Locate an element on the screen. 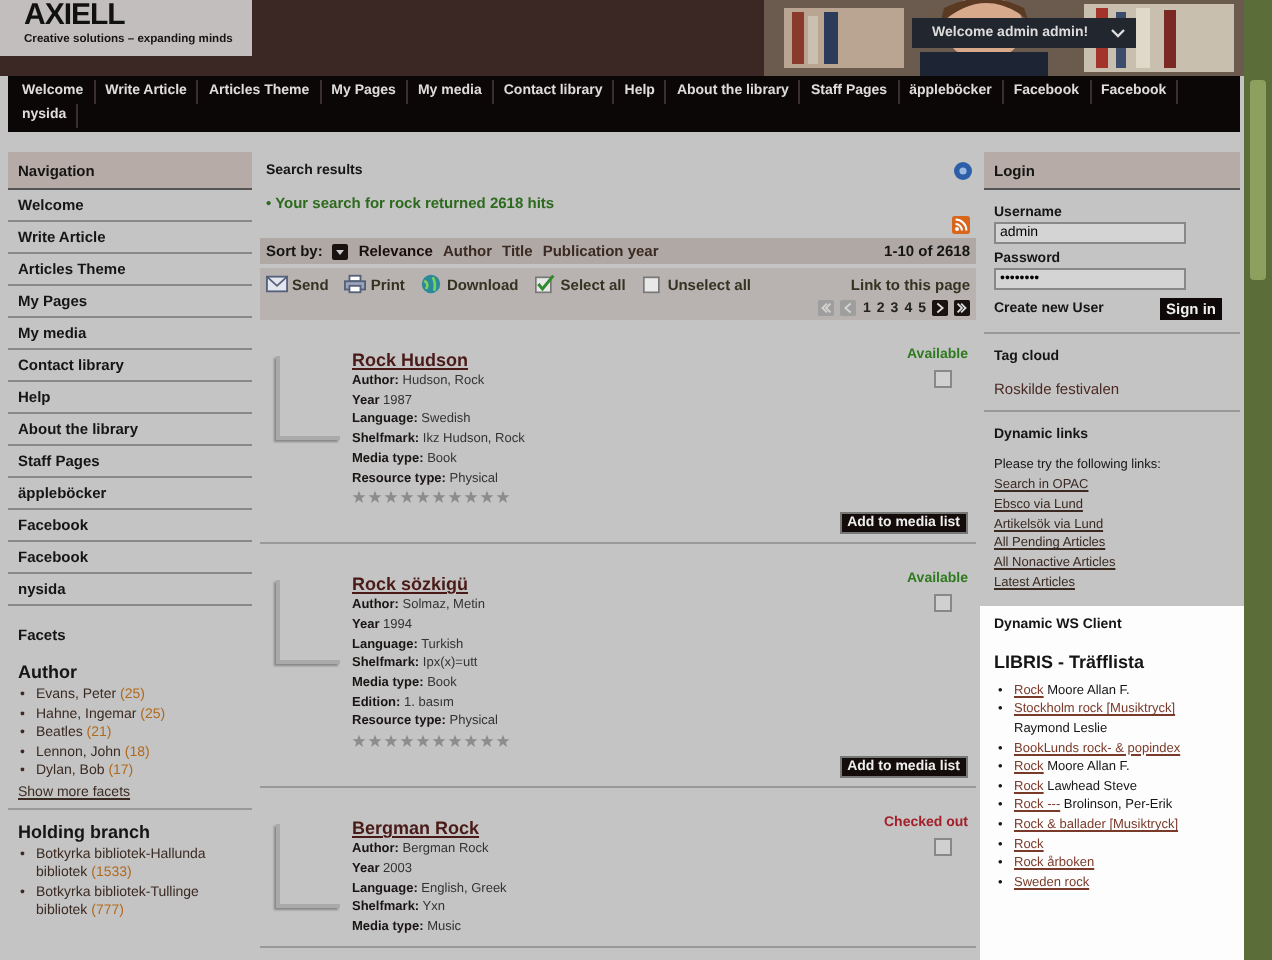 The width and height of the screenshot is (1272, 960). help-icon is located at coordinates (963, 171).